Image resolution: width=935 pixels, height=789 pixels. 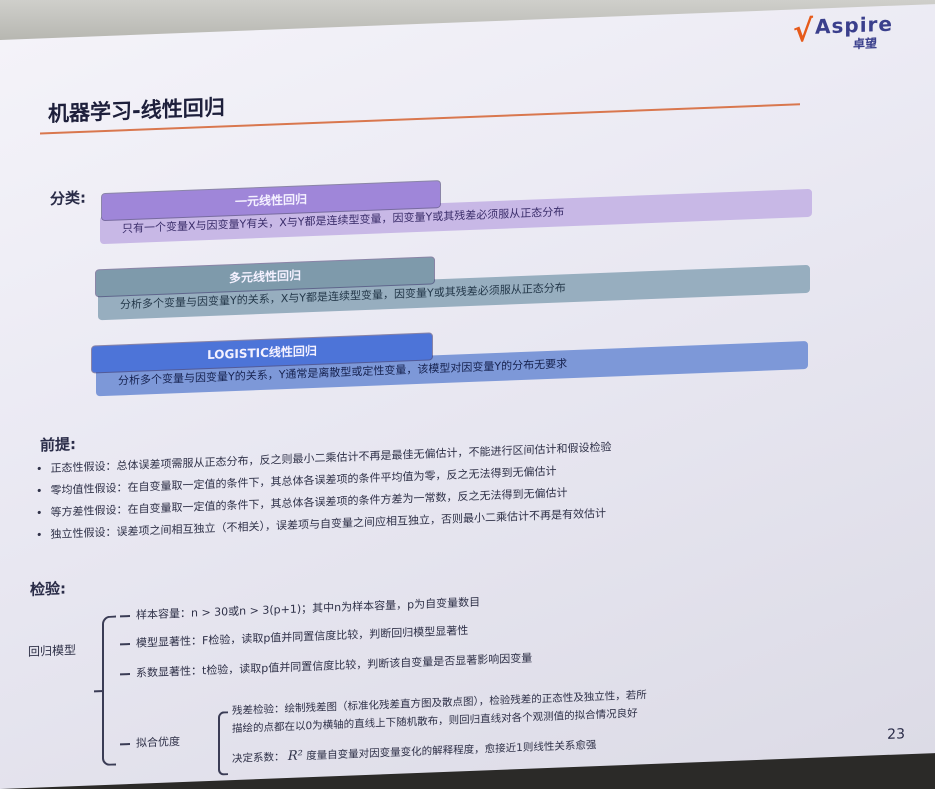 I want to click on logo-mark-icon: √, so click(x=803, y=31).